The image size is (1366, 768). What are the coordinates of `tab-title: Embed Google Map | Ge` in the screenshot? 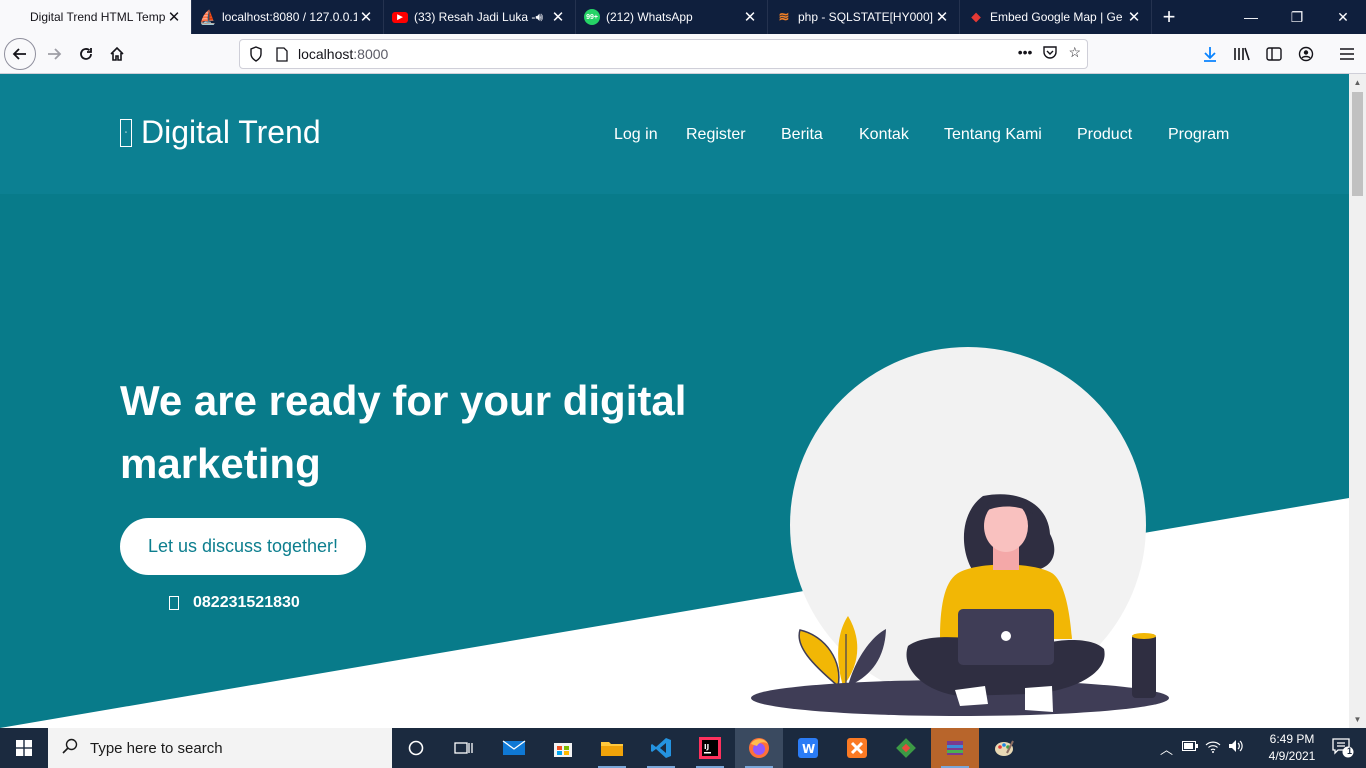 It's located at (1056, 17).